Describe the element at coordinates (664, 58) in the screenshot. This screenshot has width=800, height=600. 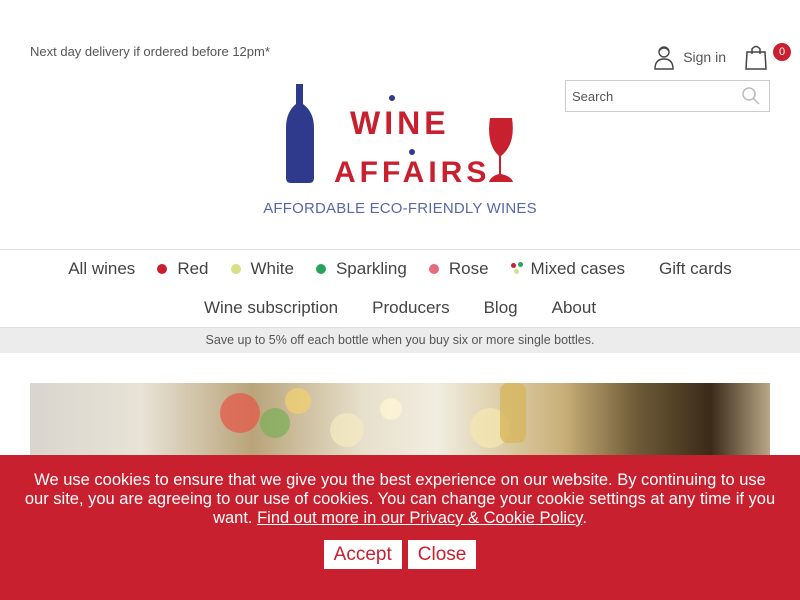
I see `person-icon` at that location.